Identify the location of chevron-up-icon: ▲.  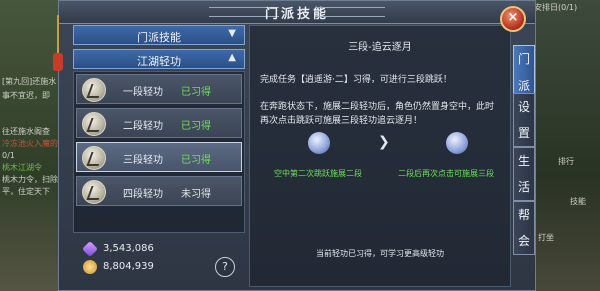
(232, 57).